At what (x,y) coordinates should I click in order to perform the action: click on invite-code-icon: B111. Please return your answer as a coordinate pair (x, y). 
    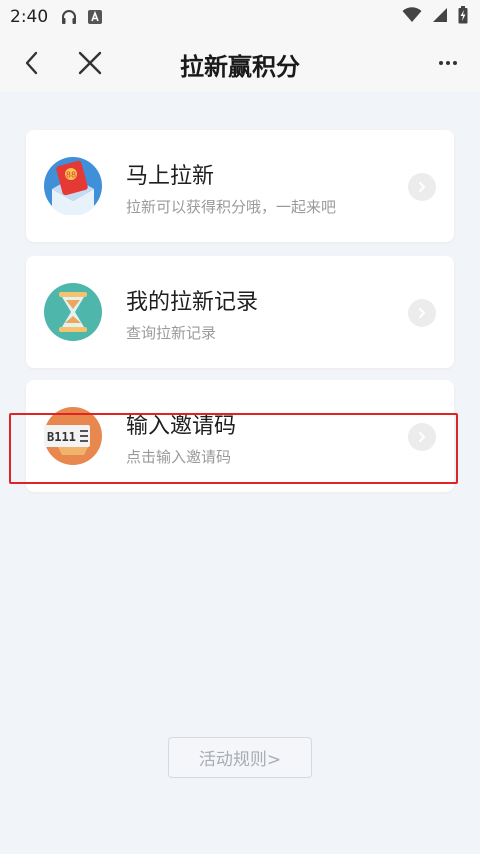
    Looking at the image, I should click on (73, 436).